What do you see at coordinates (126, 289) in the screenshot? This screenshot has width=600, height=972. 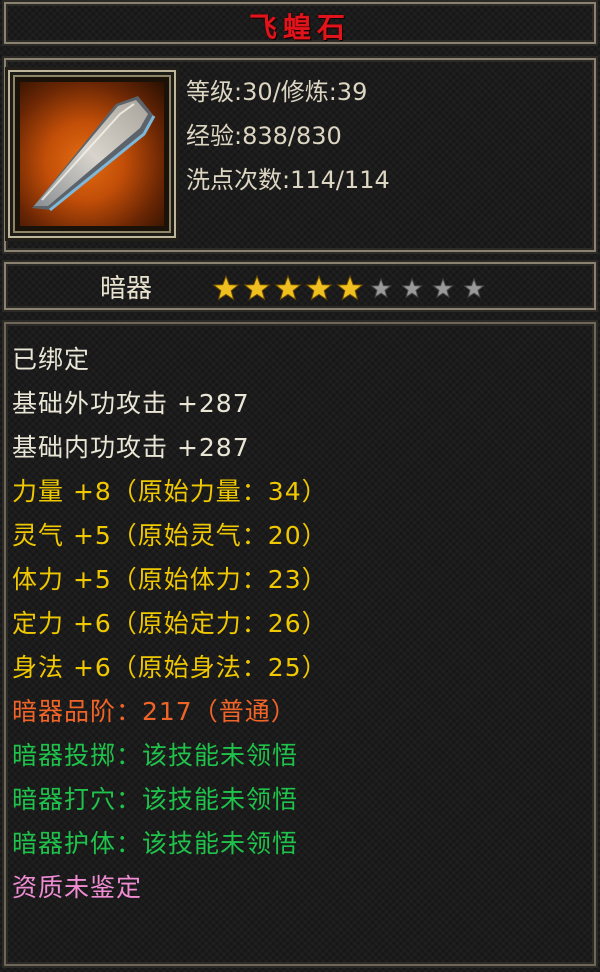 I see `item-type-label: 暗器` at bounding box center [126, 289].